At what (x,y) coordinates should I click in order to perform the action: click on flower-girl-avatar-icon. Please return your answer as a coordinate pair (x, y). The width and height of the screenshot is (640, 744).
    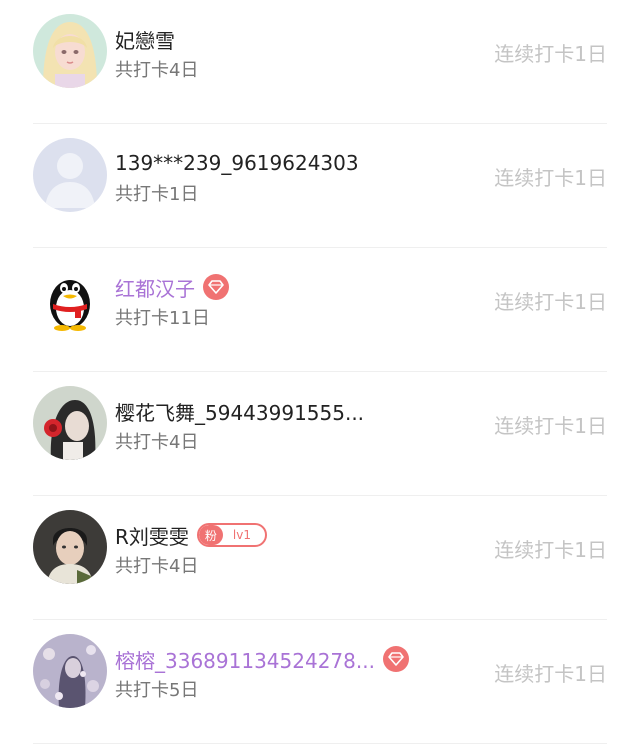
    Looking at the image, I should click on (70, 671).